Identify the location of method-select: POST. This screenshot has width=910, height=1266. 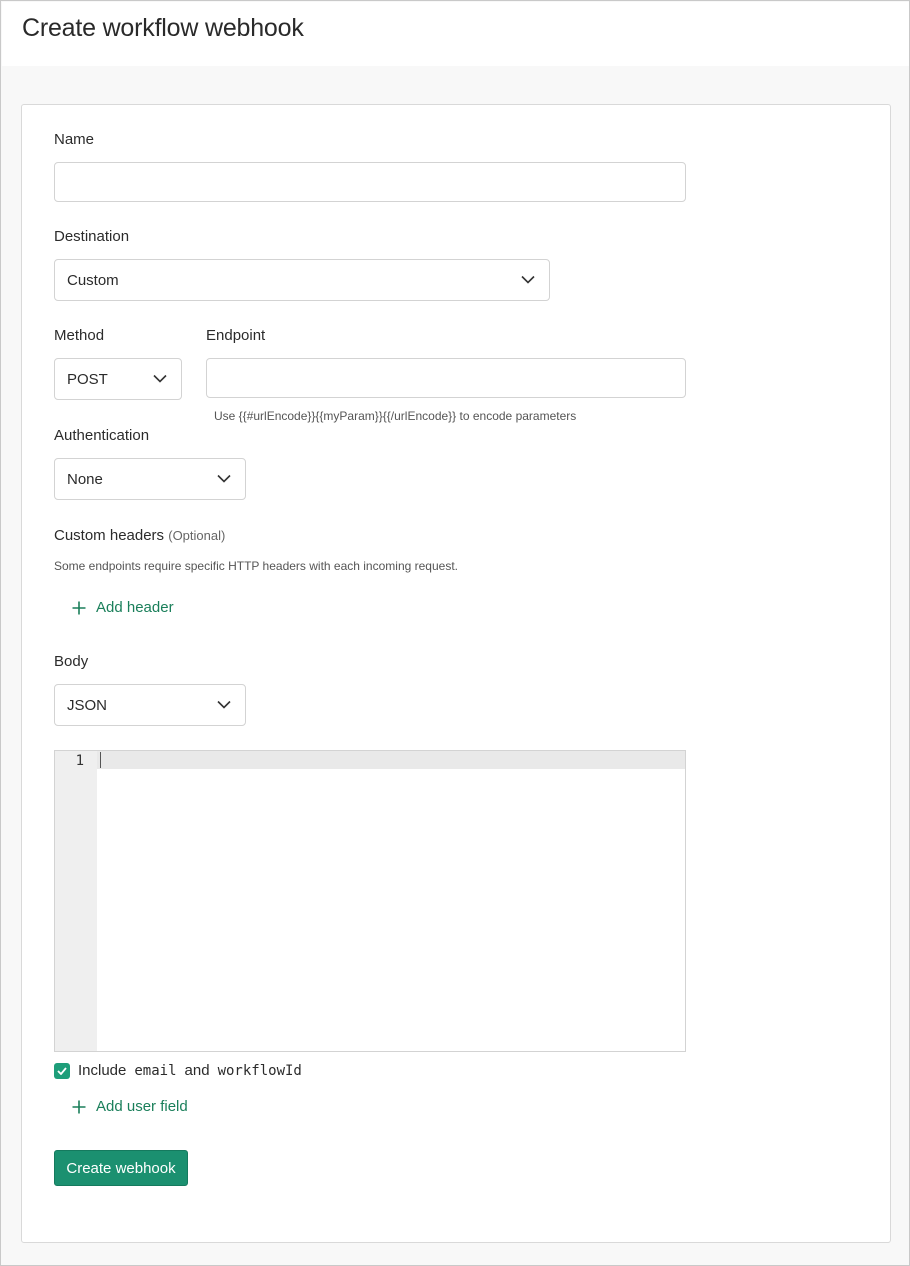
(118, 379).